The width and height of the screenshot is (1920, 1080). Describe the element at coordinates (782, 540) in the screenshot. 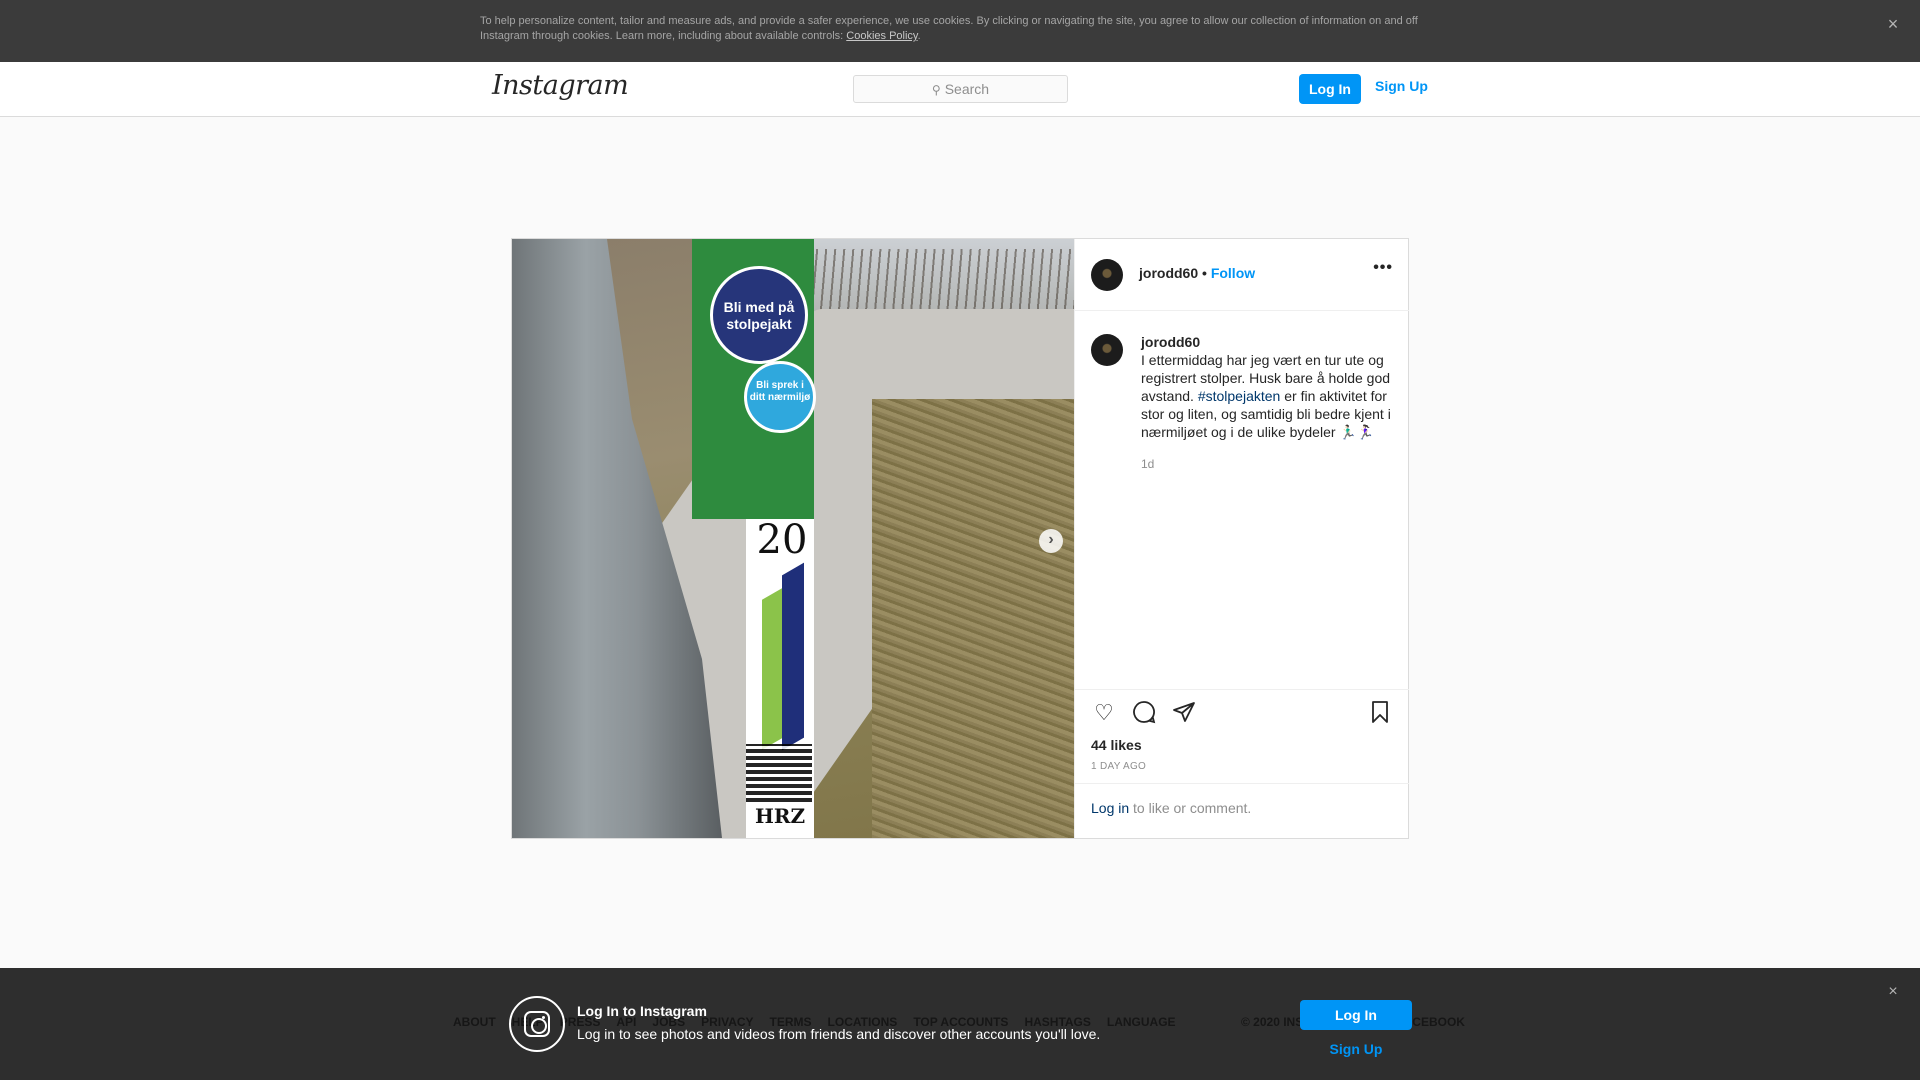

I see `sign-number: 20` at that location.